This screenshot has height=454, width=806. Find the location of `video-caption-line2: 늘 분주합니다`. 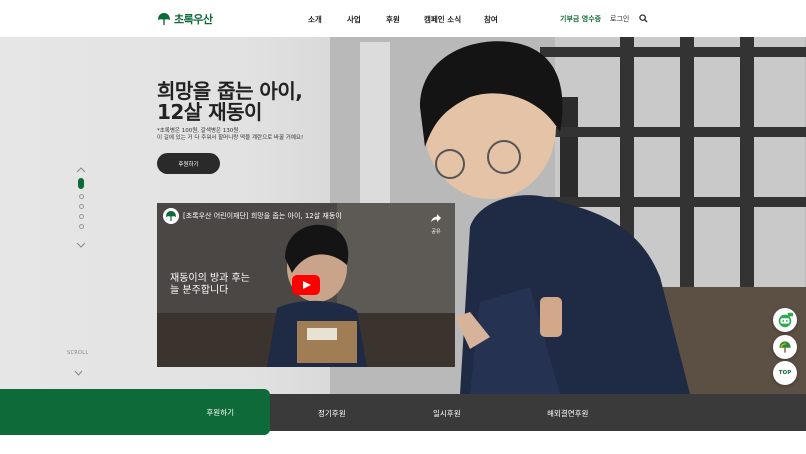

video-caption-line2: 늘 분주합니다 is located at coordinates (199, 290).